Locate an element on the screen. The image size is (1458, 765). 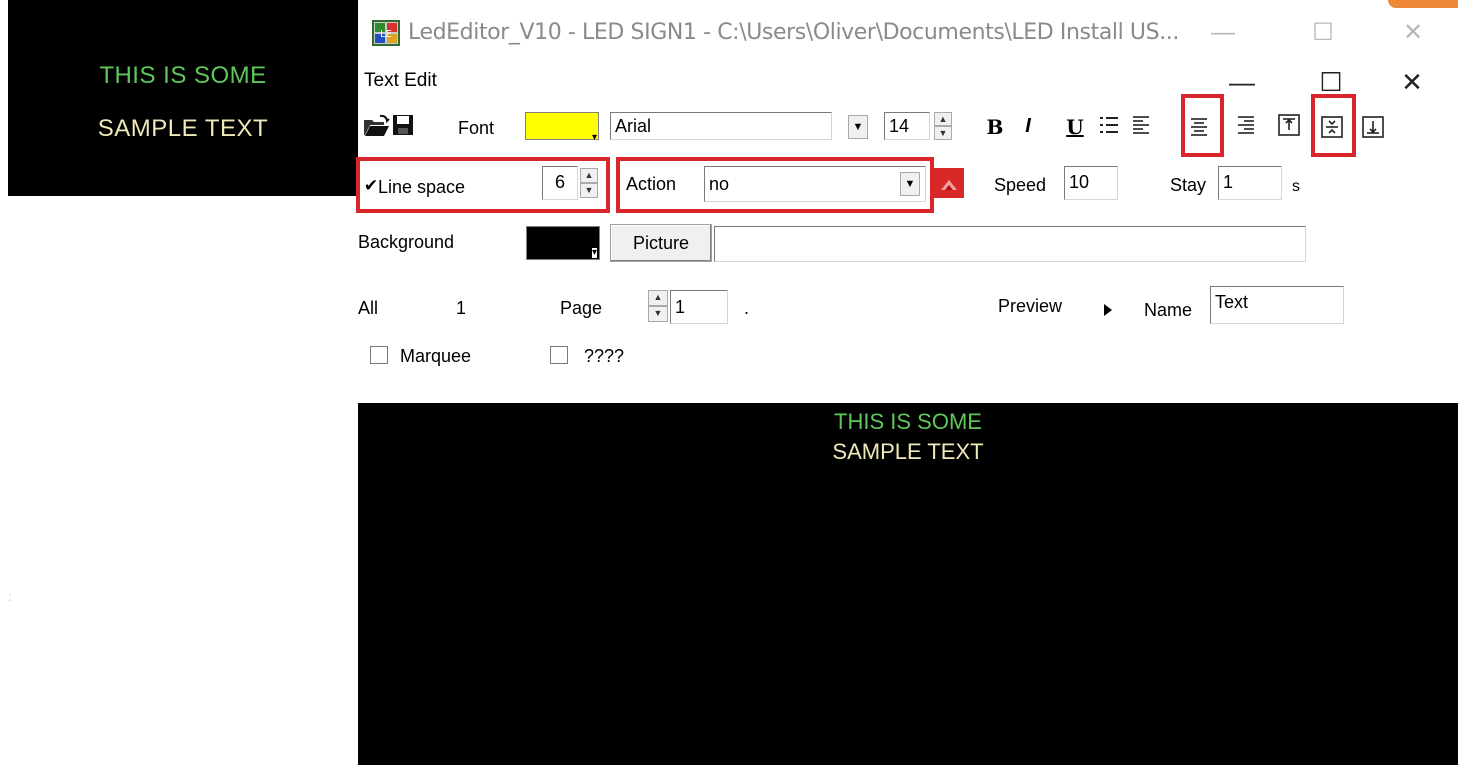
stay-label: Stay is located at coordinates (1188, 185).